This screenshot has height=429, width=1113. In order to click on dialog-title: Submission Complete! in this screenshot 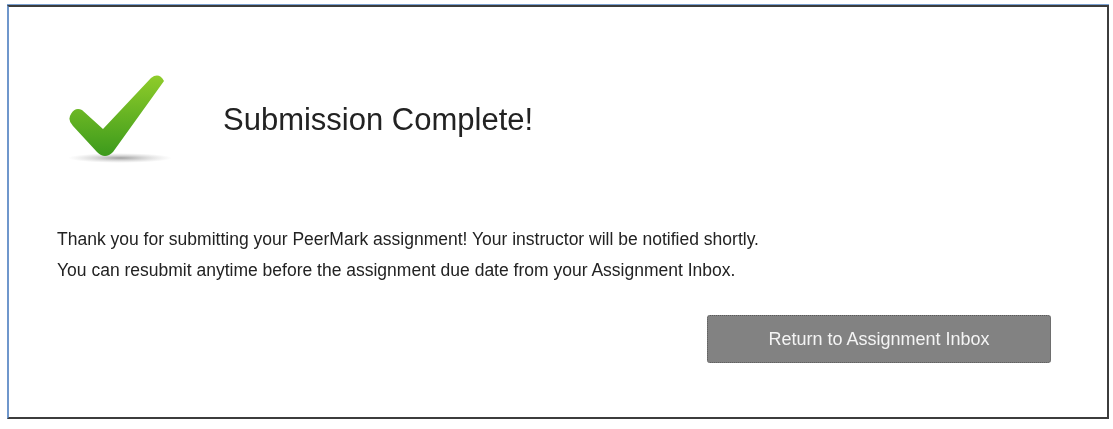, I will do `click(378, 120)`.